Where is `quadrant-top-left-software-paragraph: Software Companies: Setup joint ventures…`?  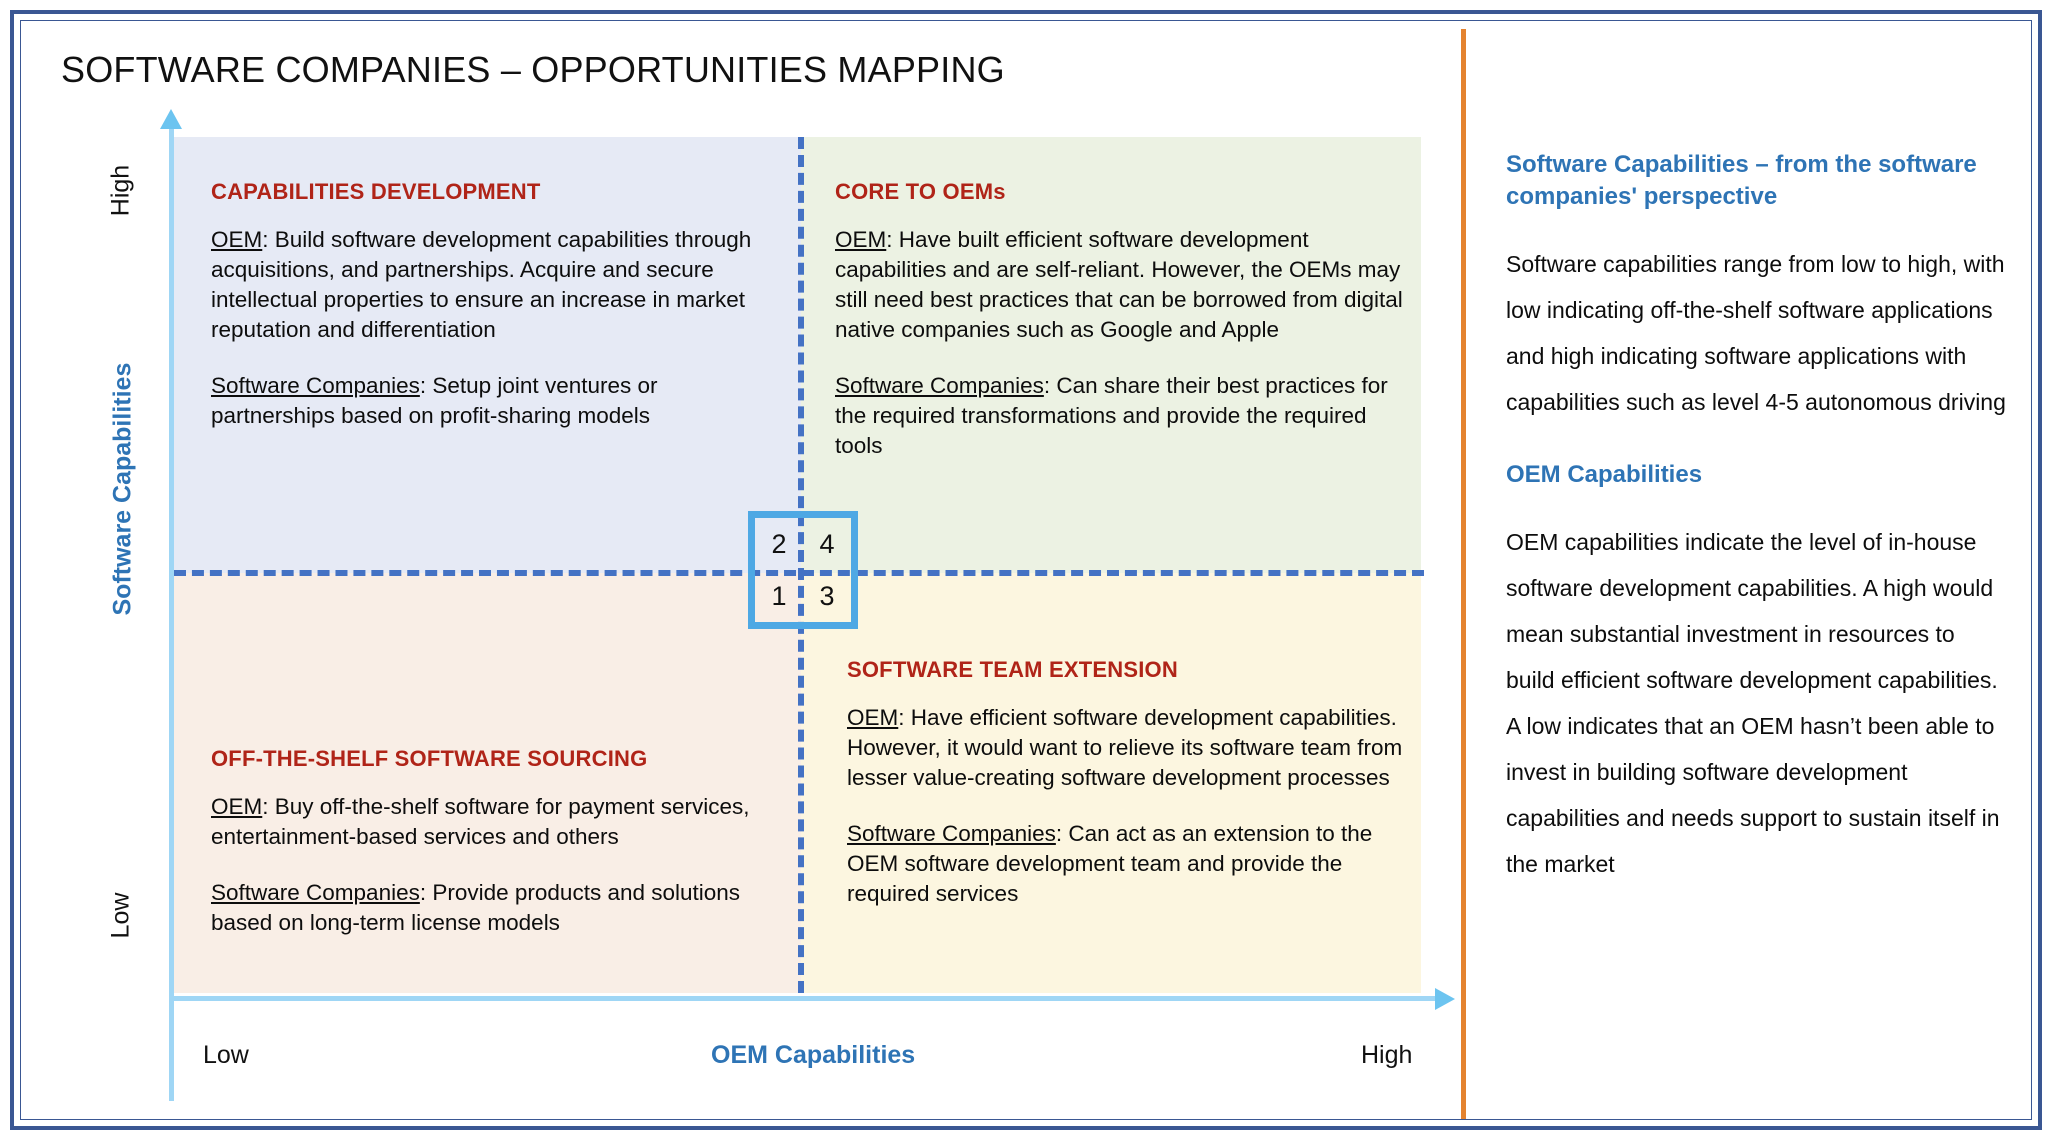
quadrant-top-left-software-paragraph: Software Companies: Setup joint ventures… is located at coordinates (491, 401).